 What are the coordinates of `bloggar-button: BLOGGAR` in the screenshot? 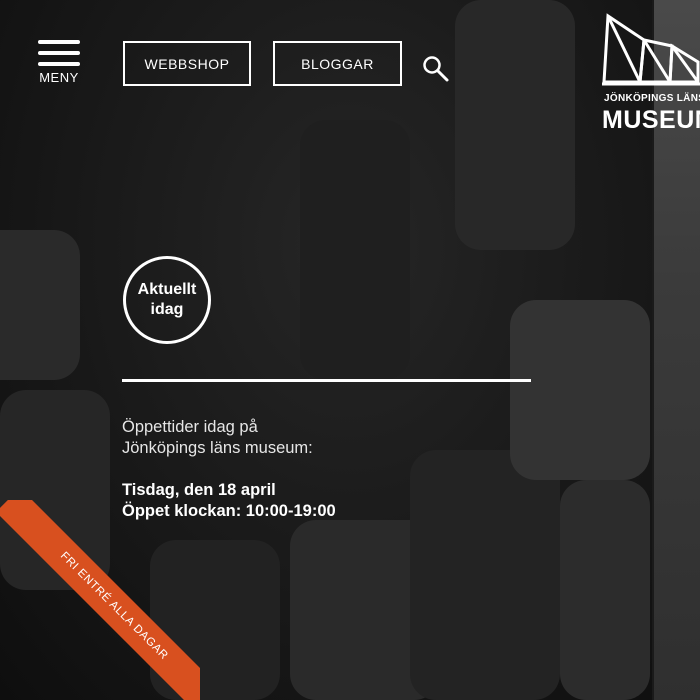 It's located at (337, 63).